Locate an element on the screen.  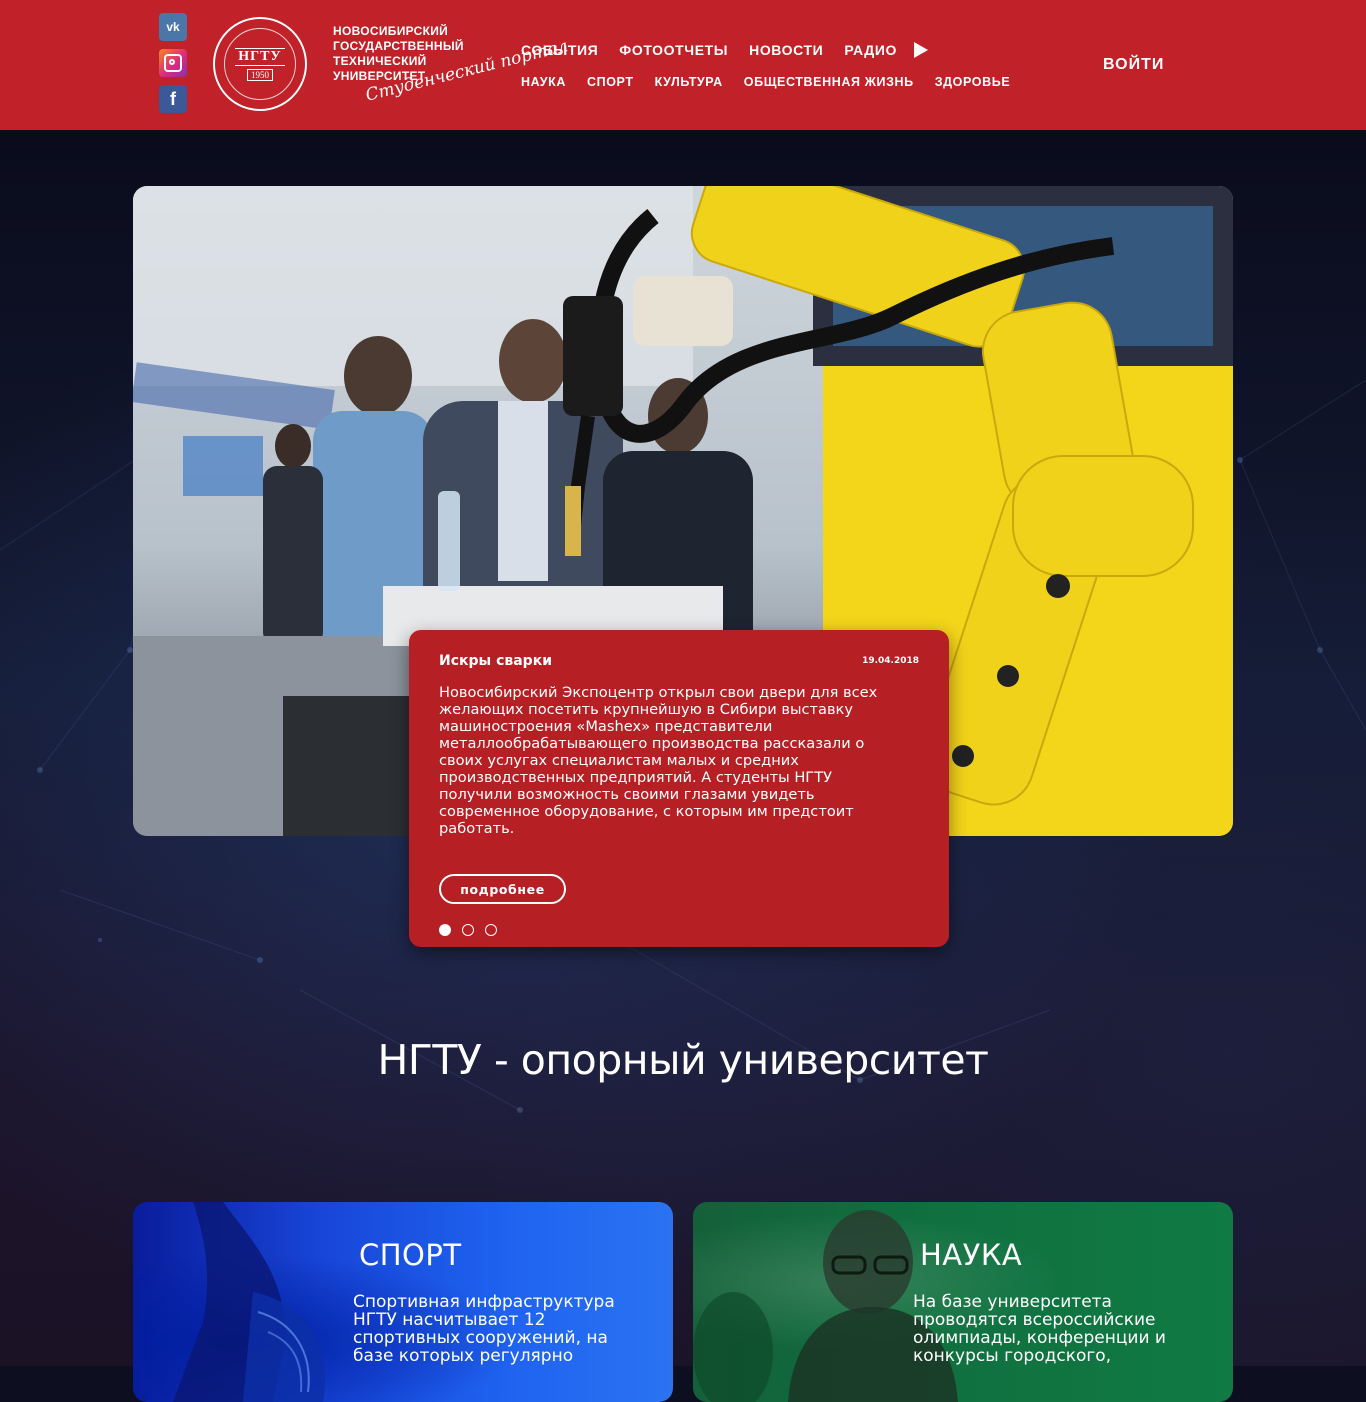
nav-science: НАУКА is located at coordinates (543, 82).